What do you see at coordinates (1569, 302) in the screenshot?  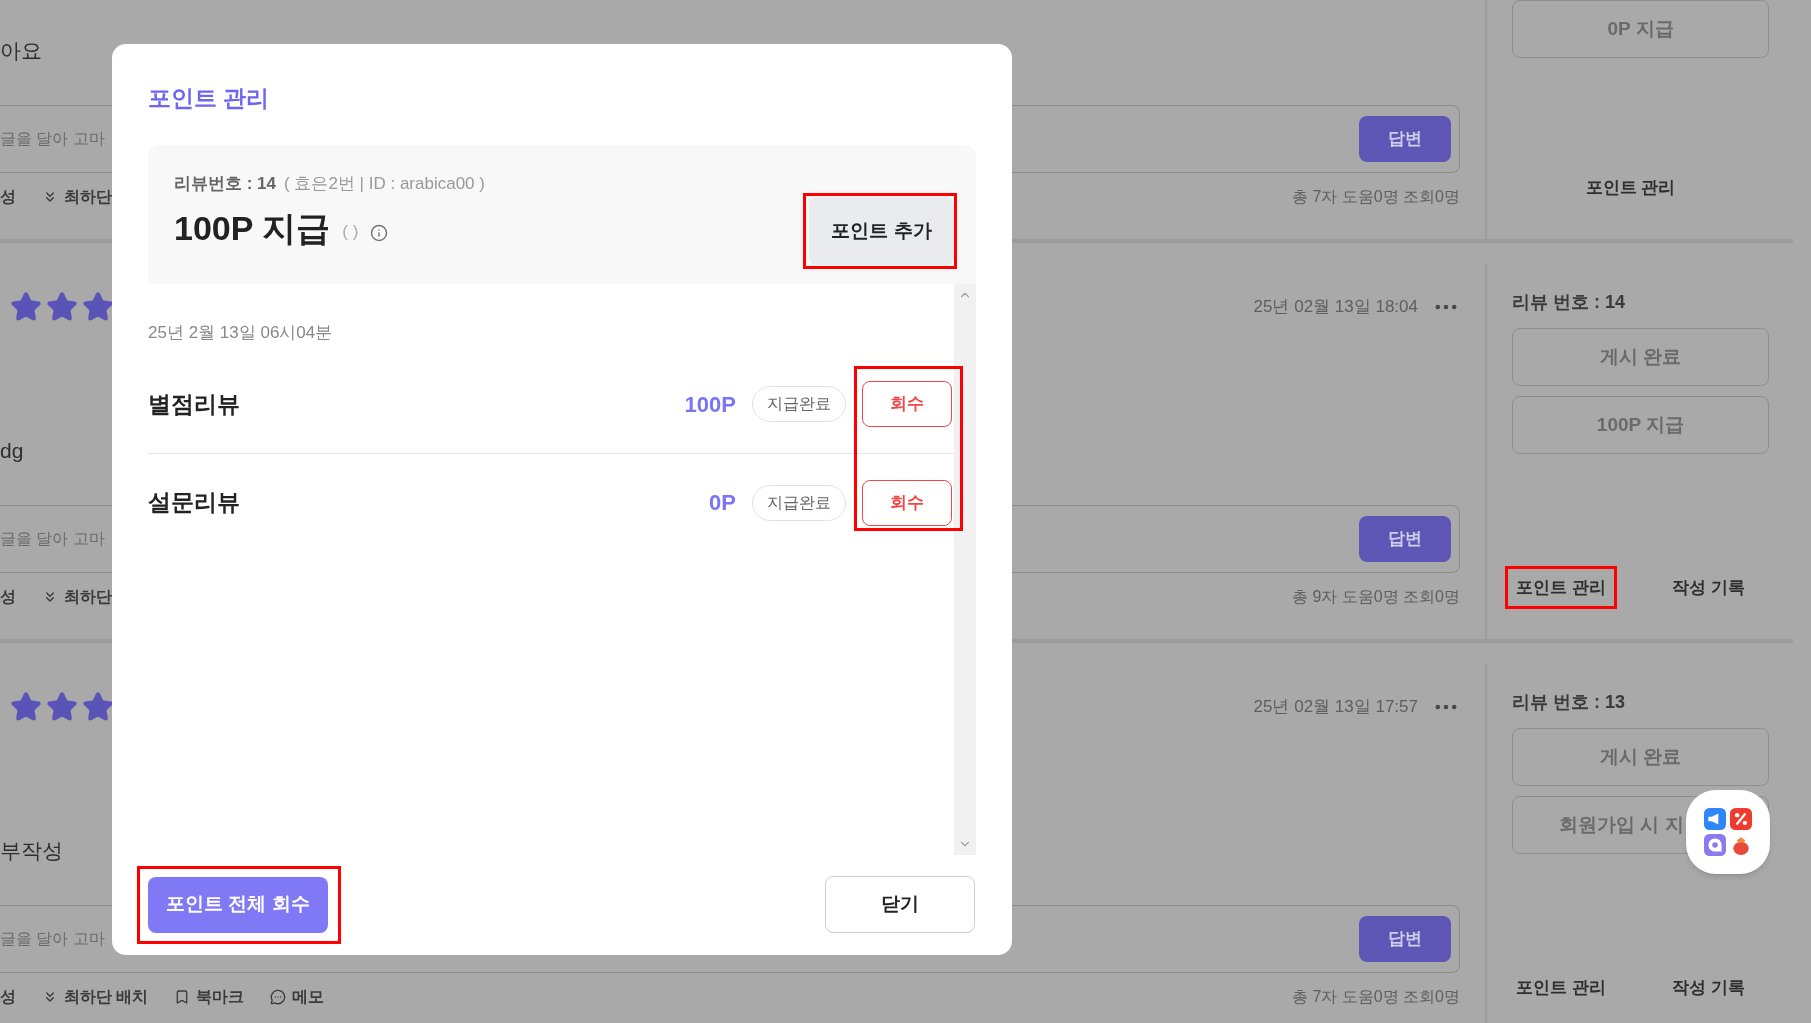 I see `review-number: 리뷰 번호 : 14` at bounding box center [1569, 302].